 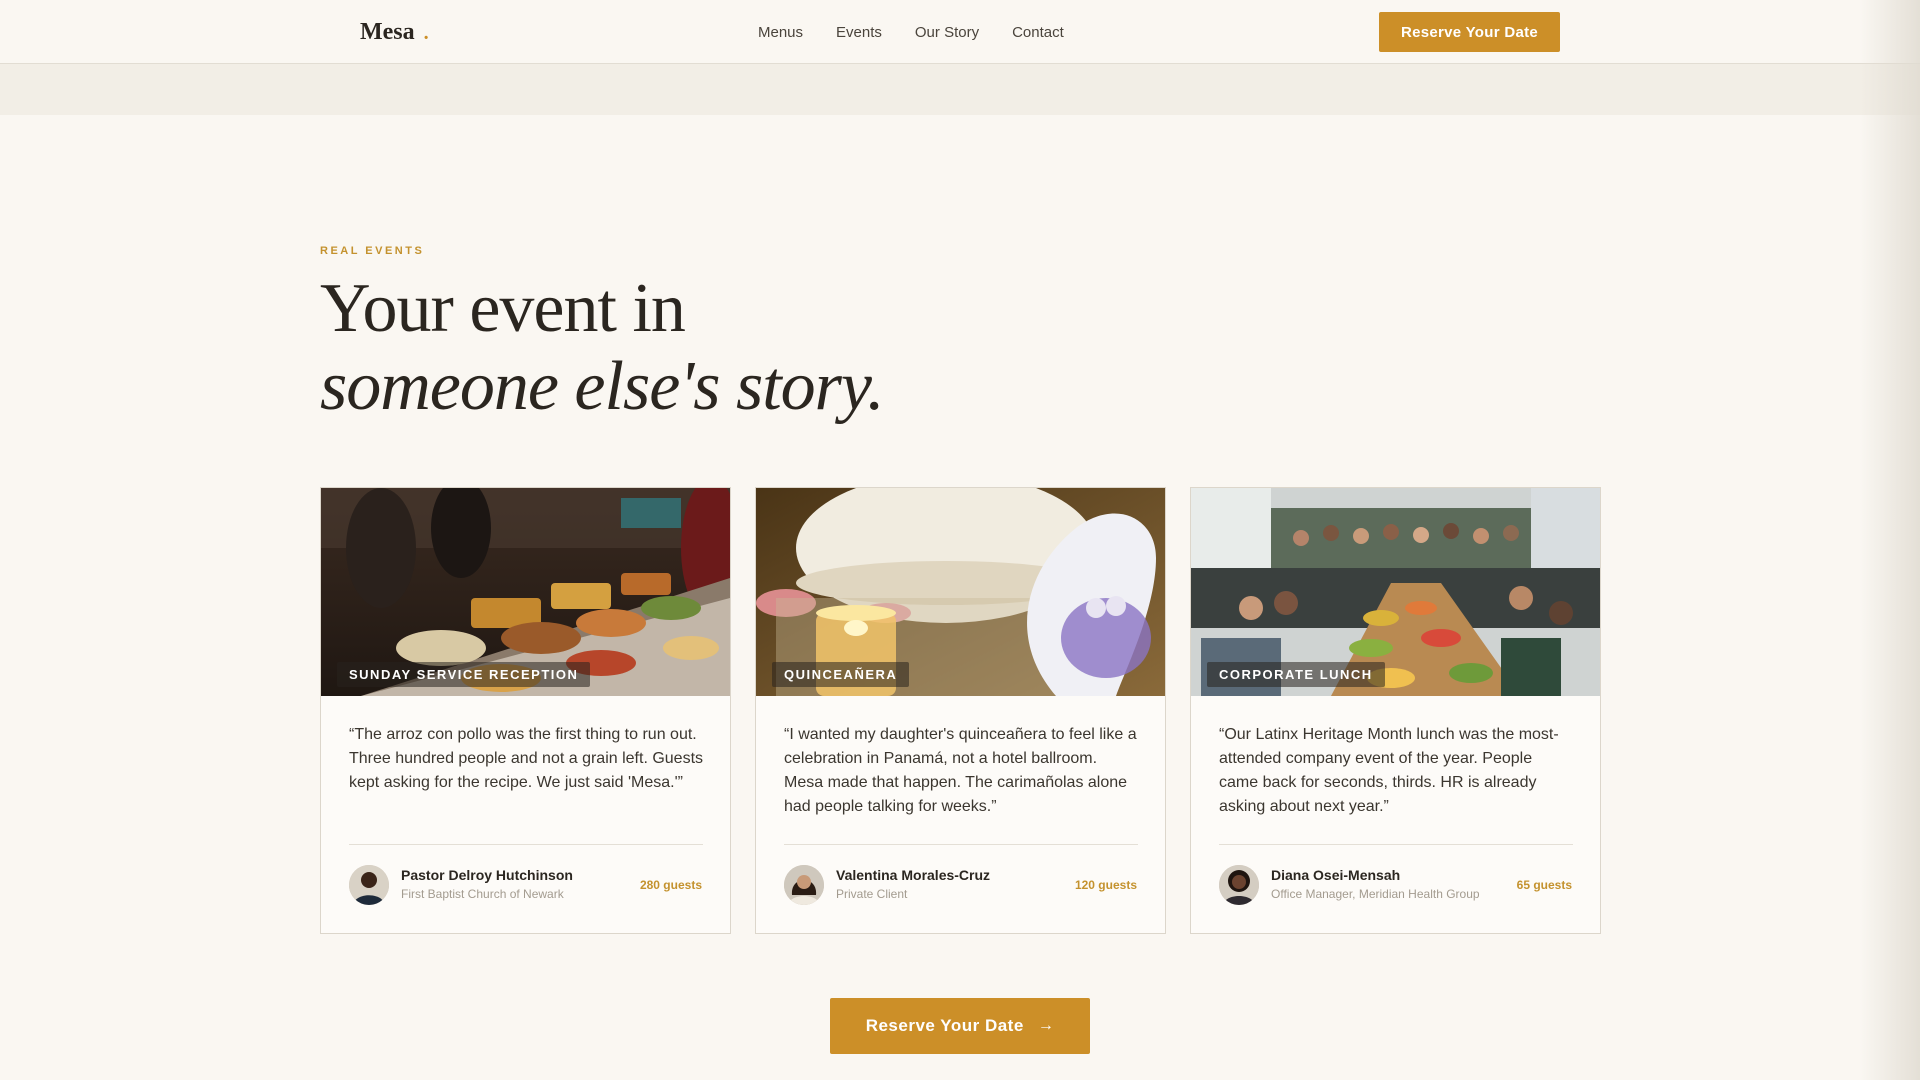 What do you see at coordinates (1375, 894) in the screenshot?
I see `author-role: Office Manager, Meridian Health Group` at bounding box center [1375, 894].